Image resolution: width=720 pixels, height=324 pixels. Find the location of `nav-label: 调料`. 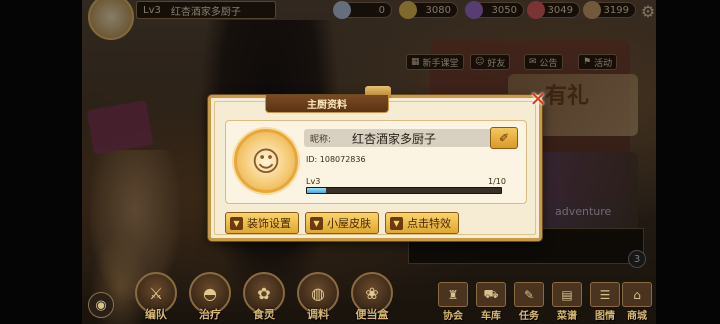

nav-label: 调料 is located at coordinates (318, 314).